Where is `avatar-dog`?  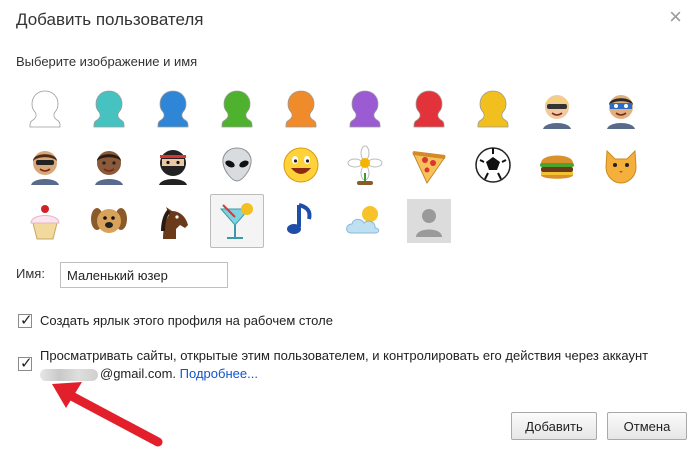
avatar-dog is located at coordinates (109, 221).